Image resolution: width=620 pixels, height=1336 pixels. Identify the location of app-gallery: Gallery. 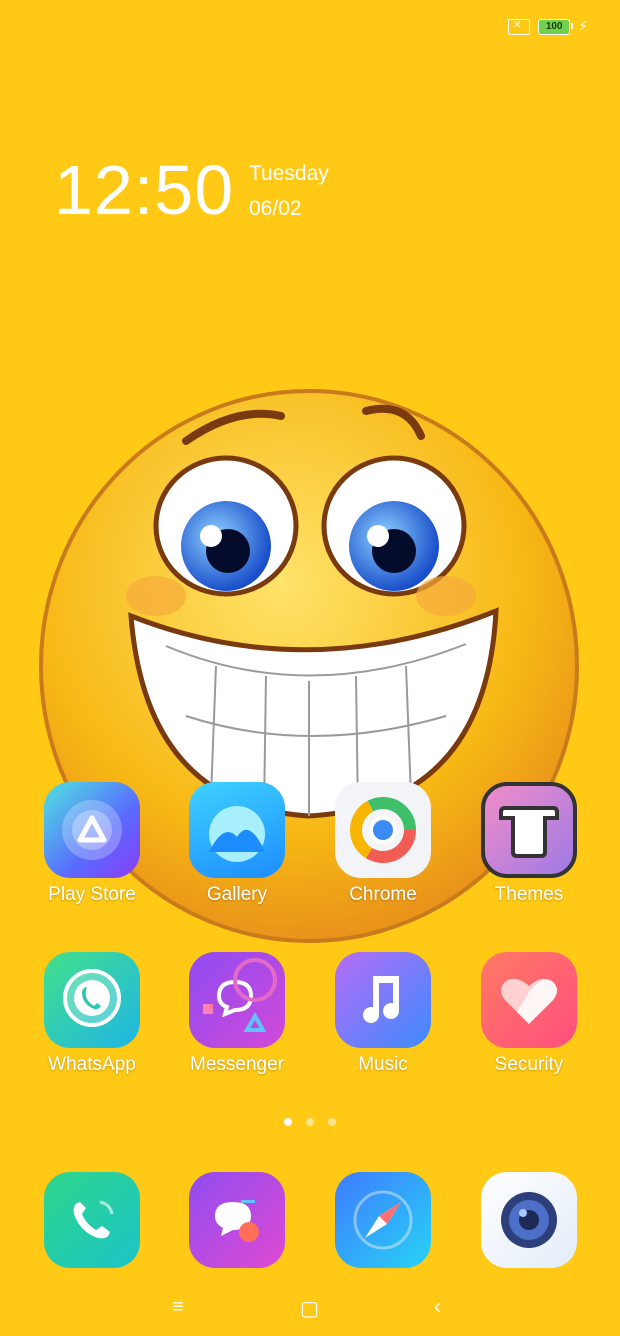
(237, 844).